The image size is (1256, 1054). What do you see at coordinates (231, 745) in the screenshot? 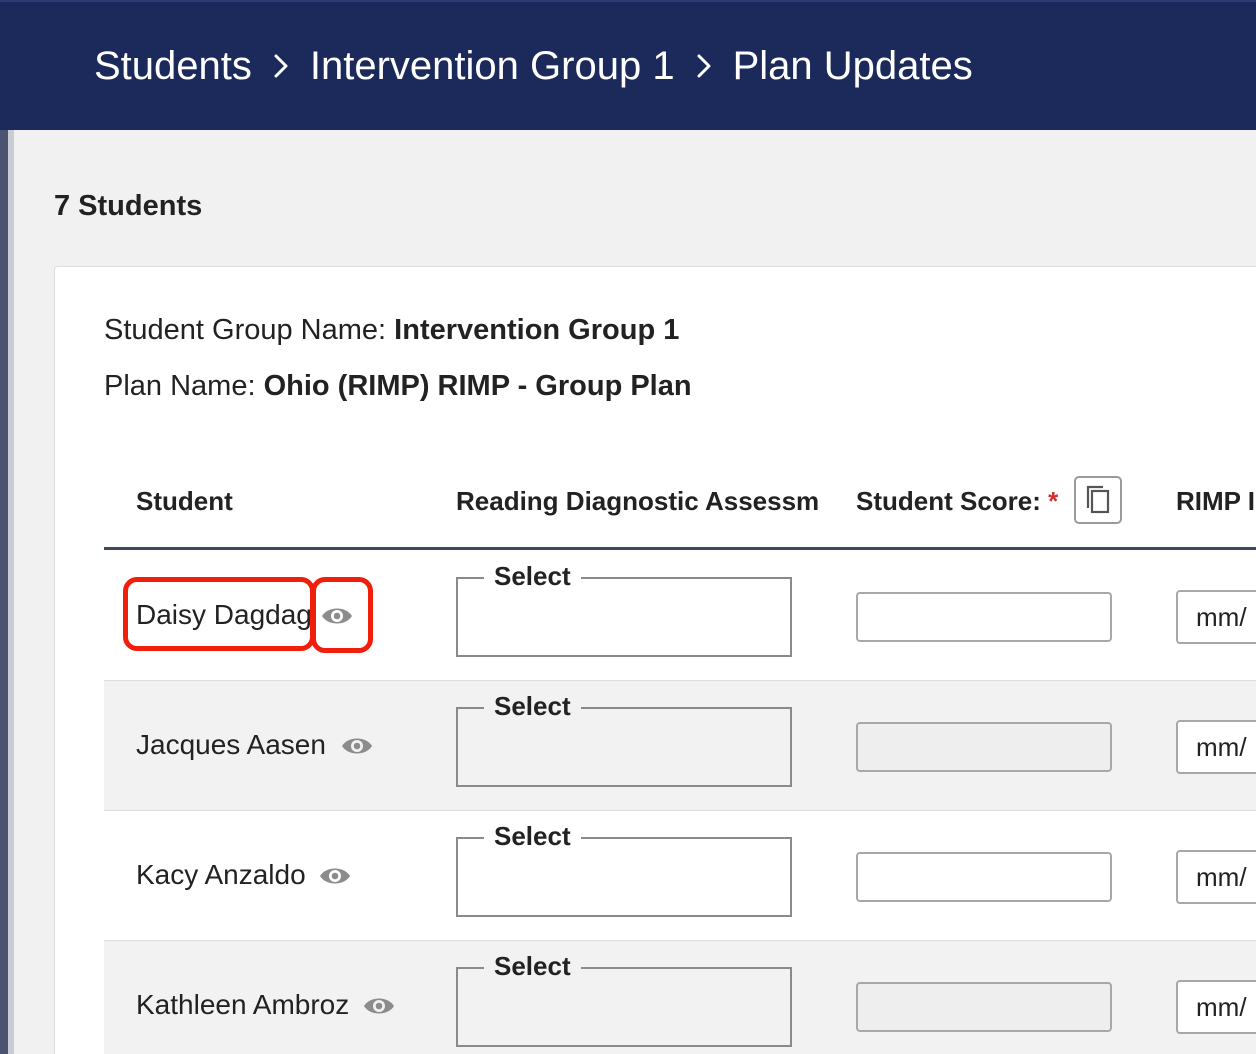
I see `student-name-link: Jacques Aasen` at bounding box center [231, 745].